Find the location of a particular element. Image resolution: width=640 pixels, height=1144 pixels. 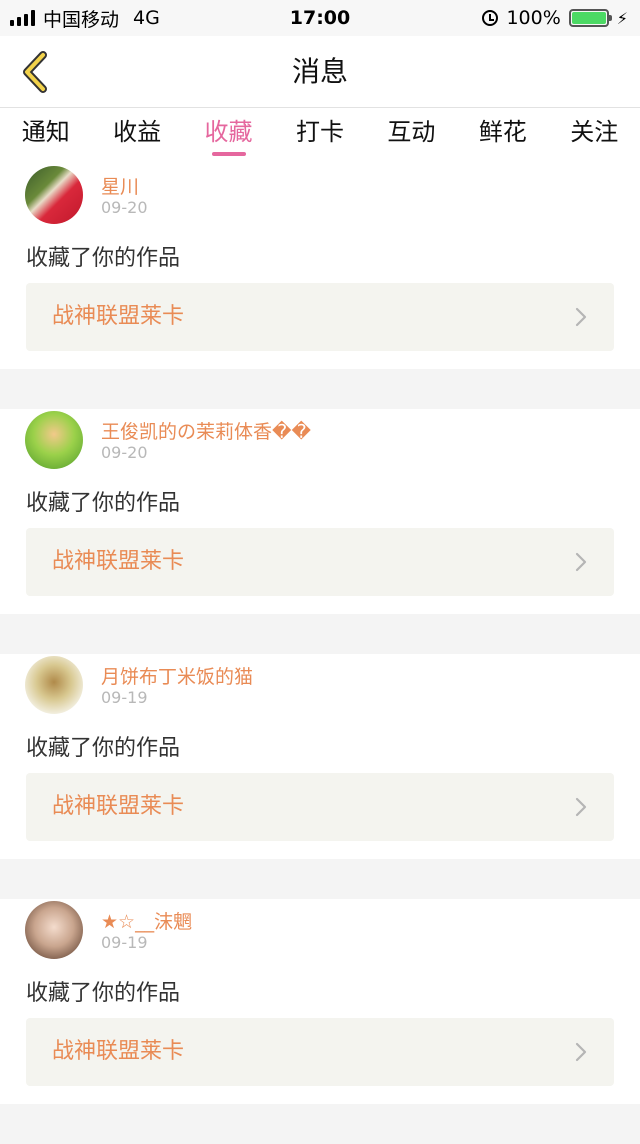

alarm-icon is located at coordinates (490, 18).